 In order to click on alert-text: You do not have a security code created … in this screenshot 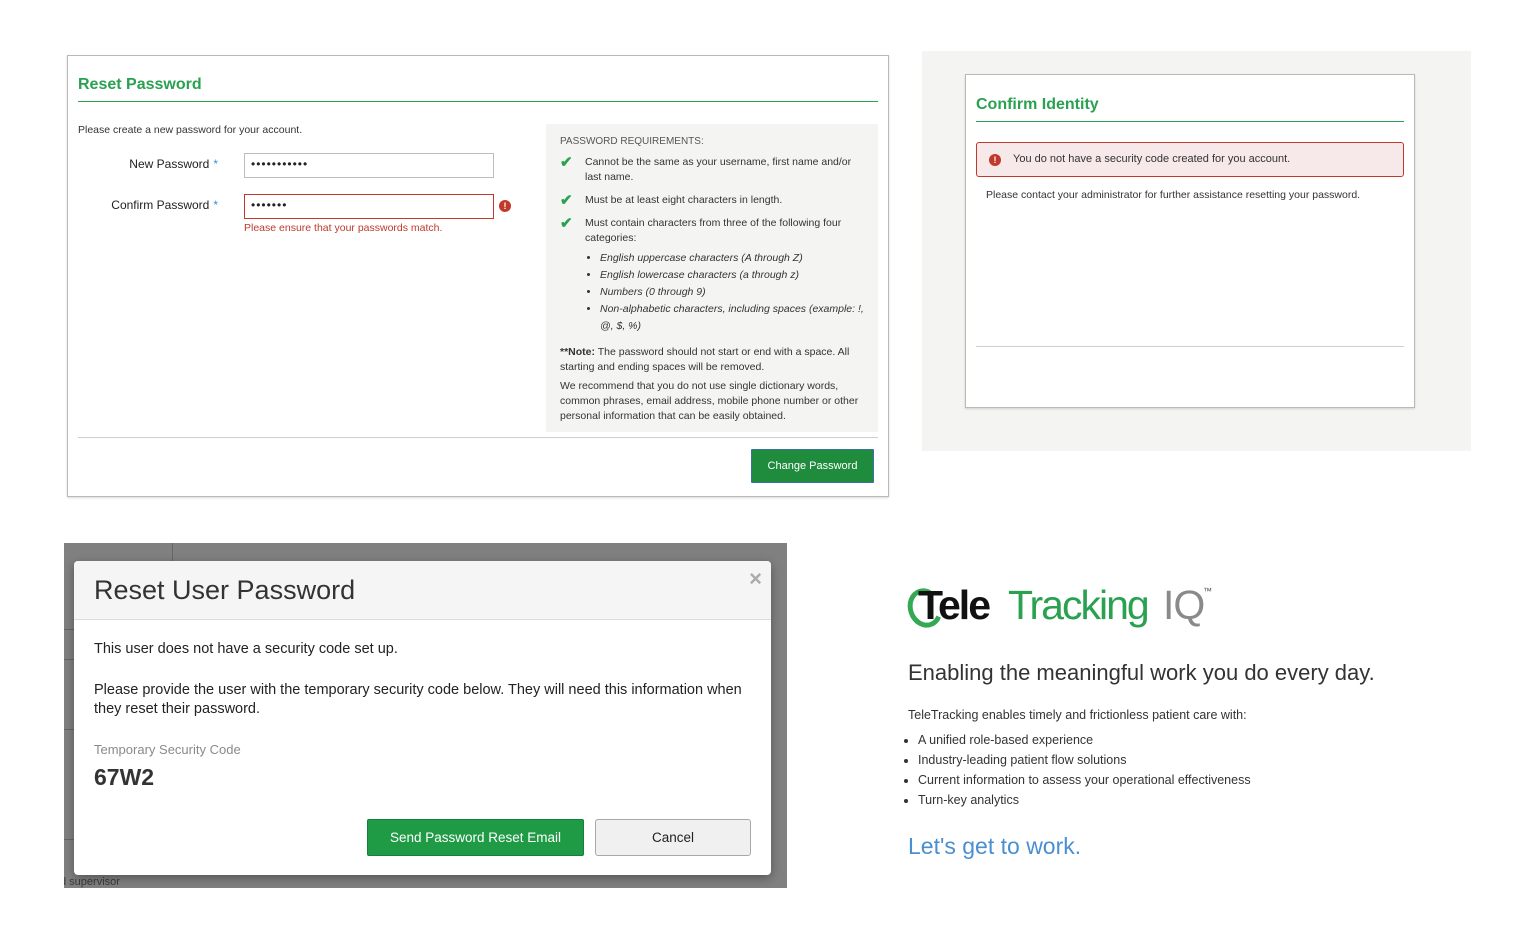, I will do `click(1152, 159)`.